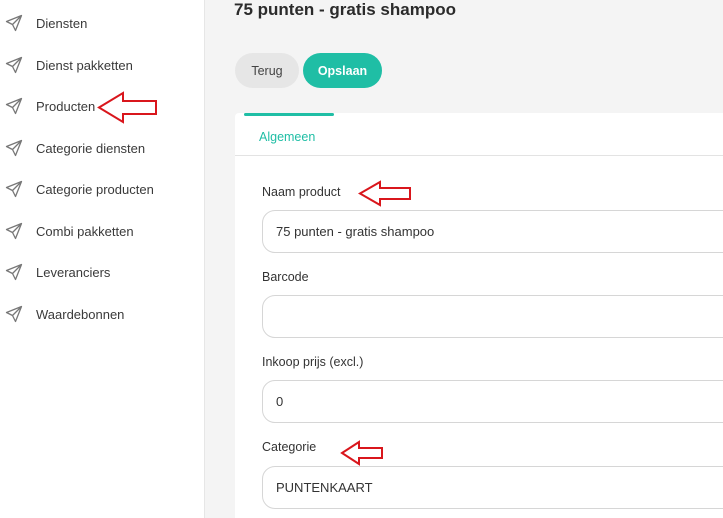  Describe the element at coordinates (342, 70) in the screenshot. I see `save-button: Opslaan` at that location.